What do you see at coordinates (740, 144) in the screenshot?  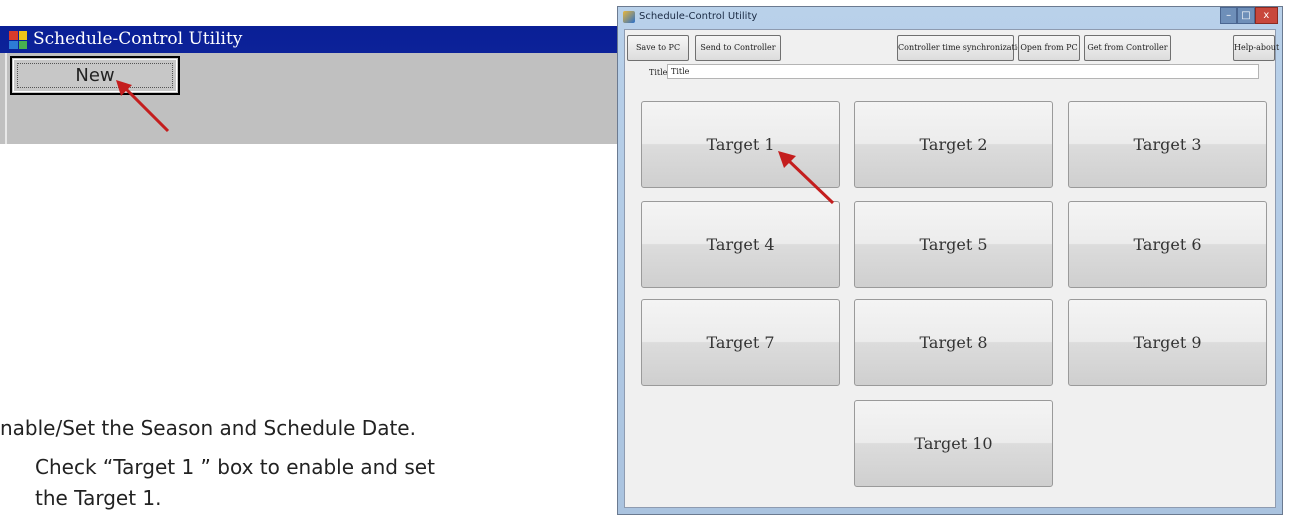 I see `target-1-button: Target 1` at bounding box center [740, 144].